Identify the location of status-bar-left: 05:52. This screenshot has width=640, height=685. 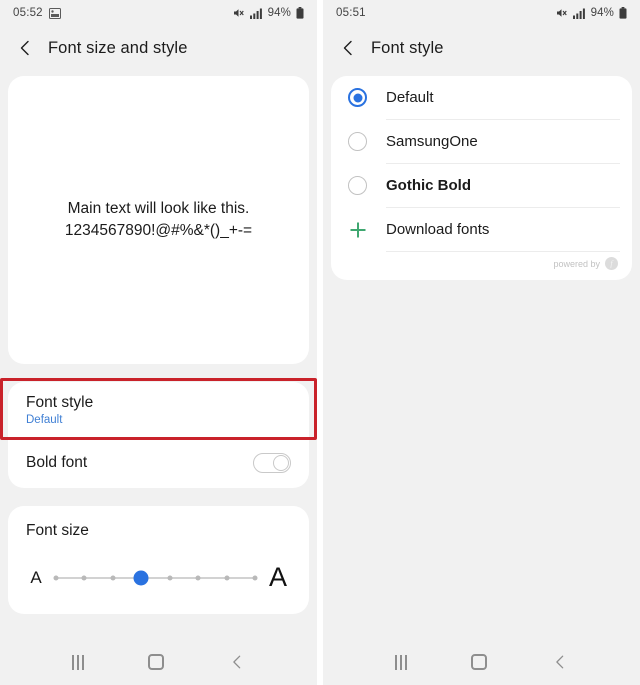
(37, 13).